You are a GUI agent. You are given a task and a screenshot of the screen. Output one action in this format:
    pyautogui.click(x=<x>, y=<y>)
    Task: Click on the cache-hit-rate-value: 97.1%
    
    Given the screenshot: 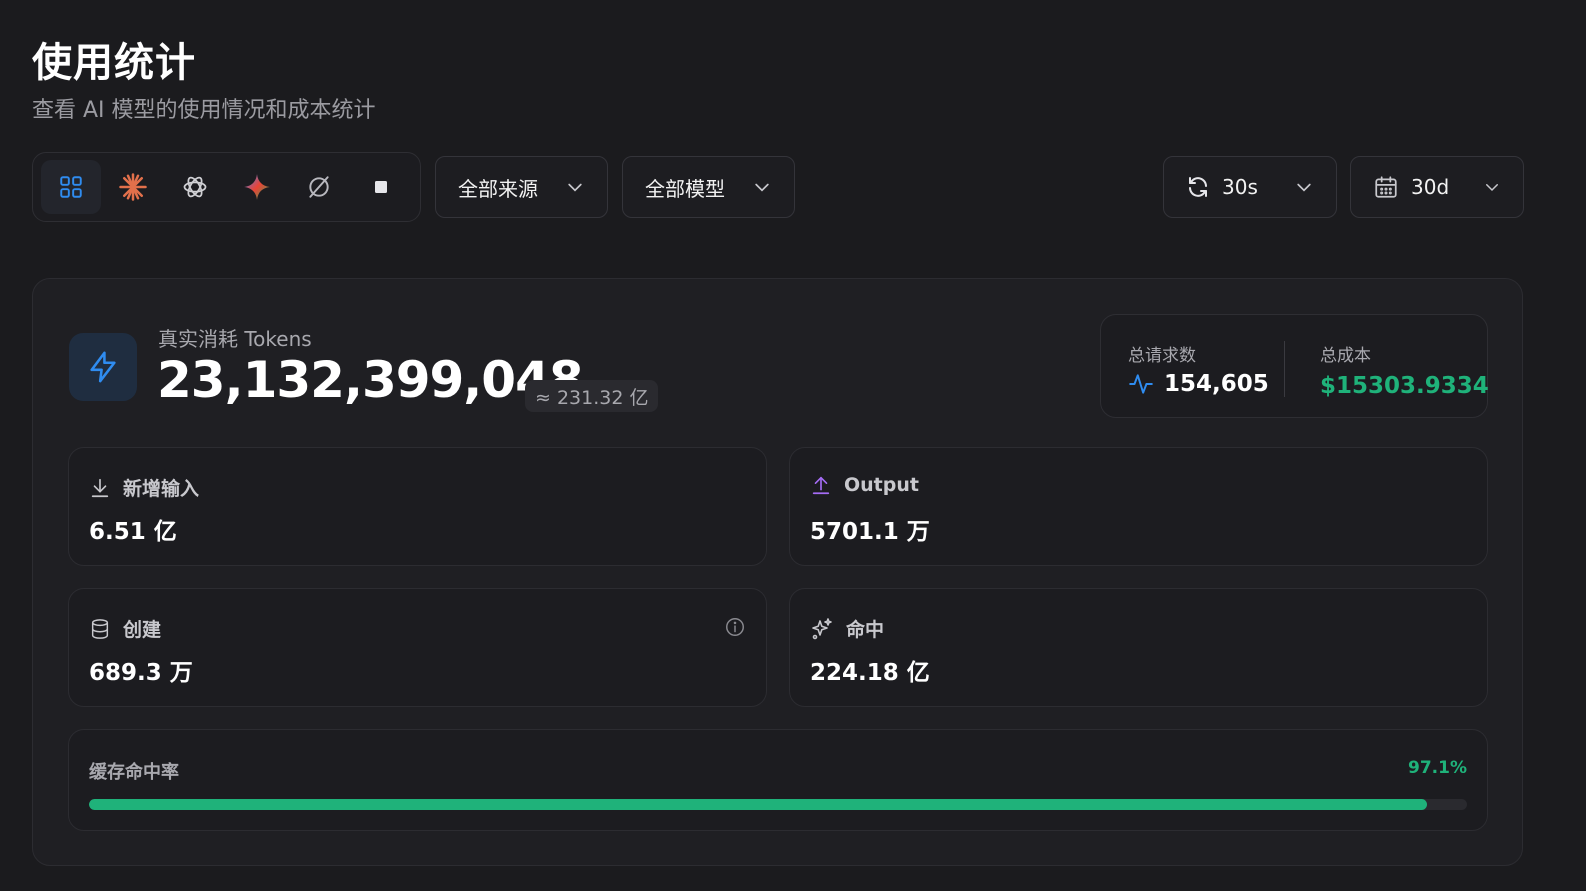 What is the action you would take?
    pyautogui.click(x=1437, y=768)
    